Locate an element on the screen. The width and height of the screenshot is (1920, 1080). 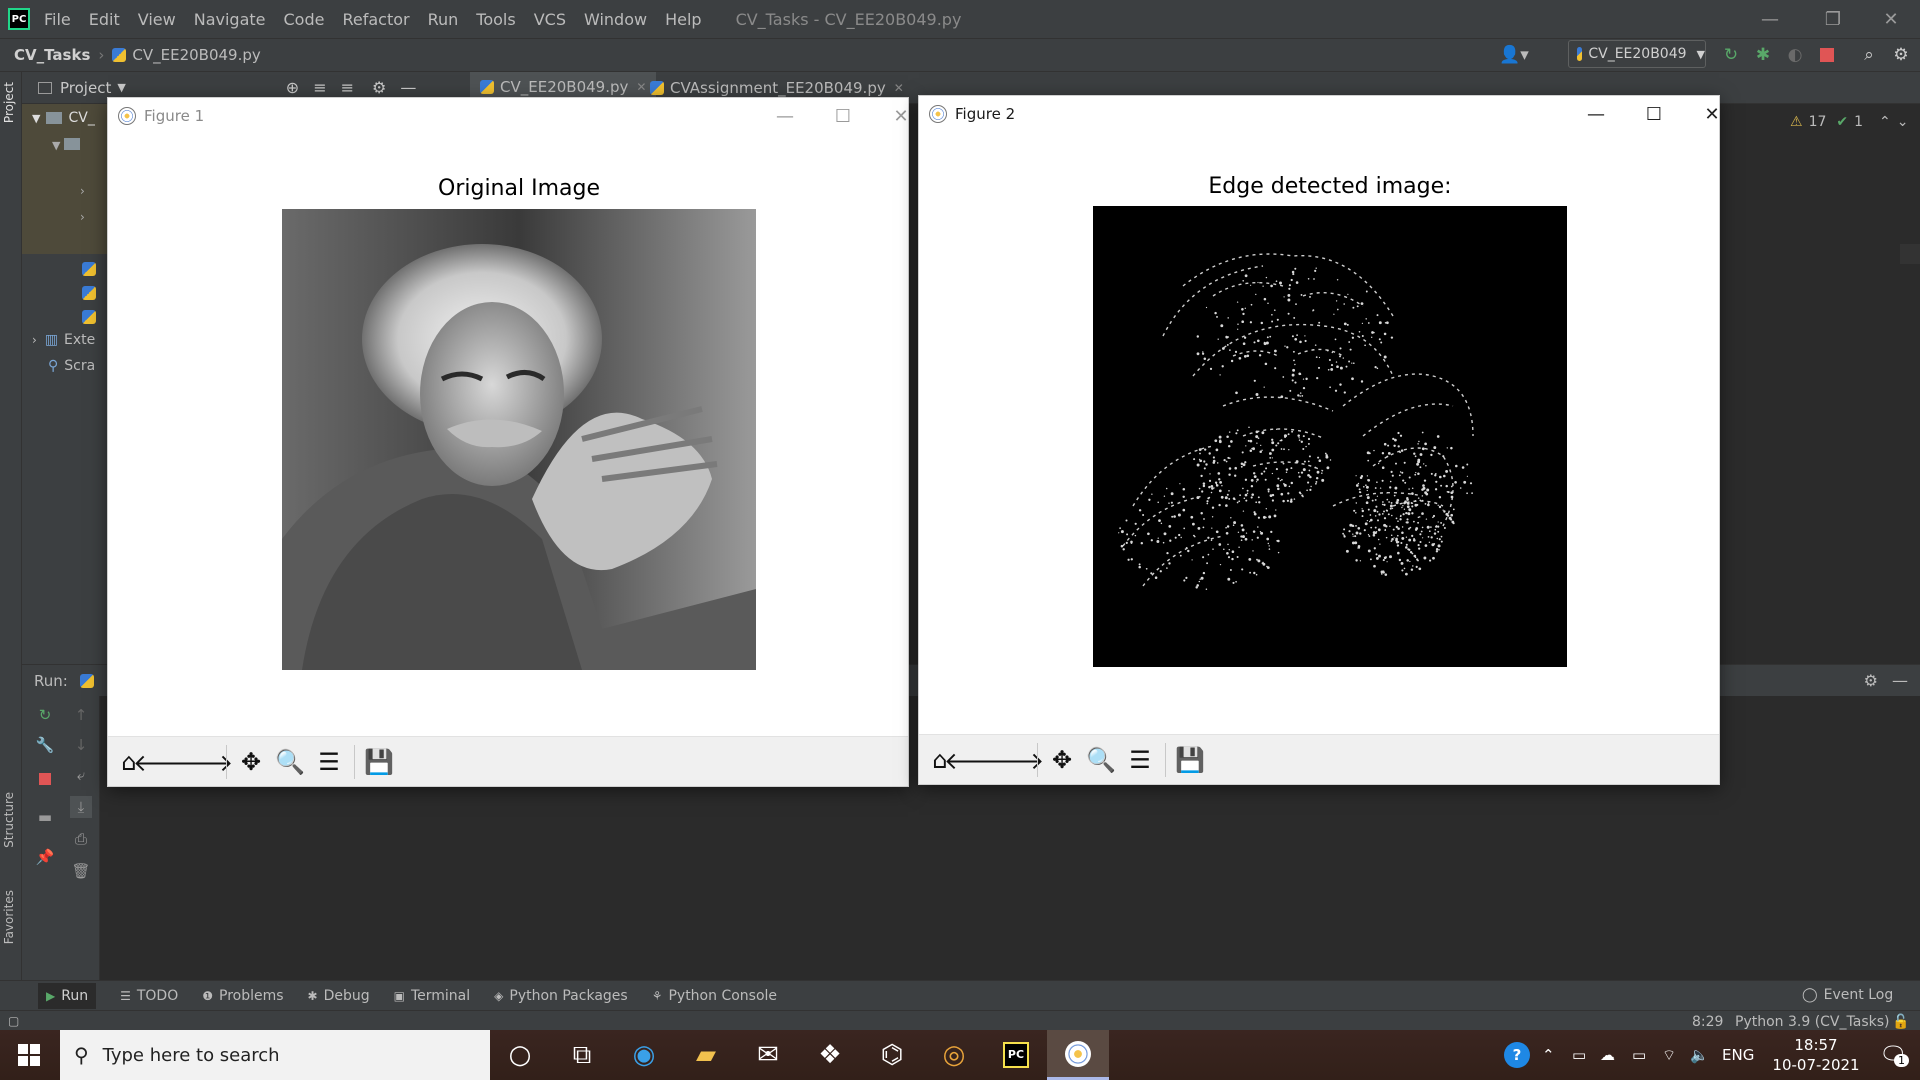
start-button is located at coordinates (29, 1055).